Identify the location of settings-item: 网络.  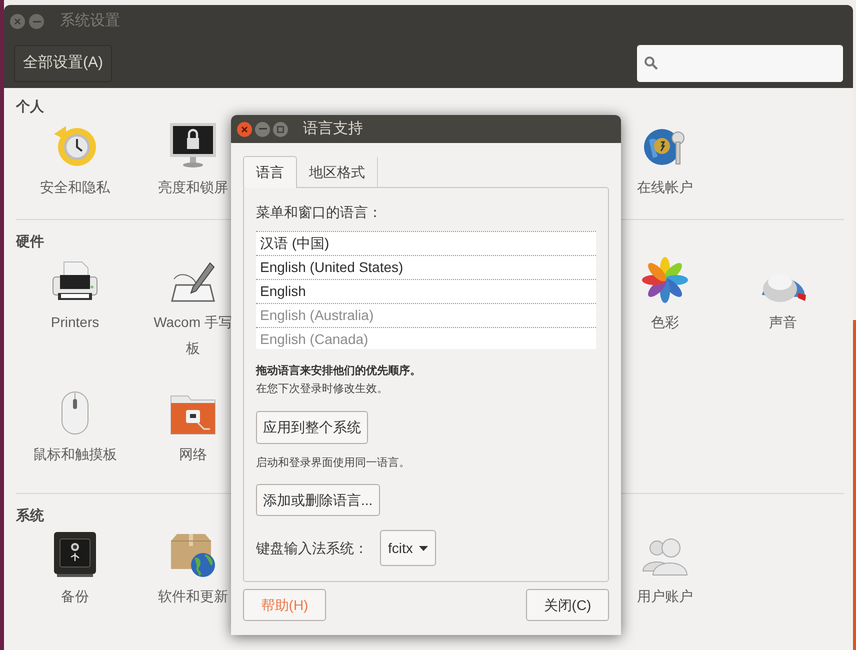
(193, 424).